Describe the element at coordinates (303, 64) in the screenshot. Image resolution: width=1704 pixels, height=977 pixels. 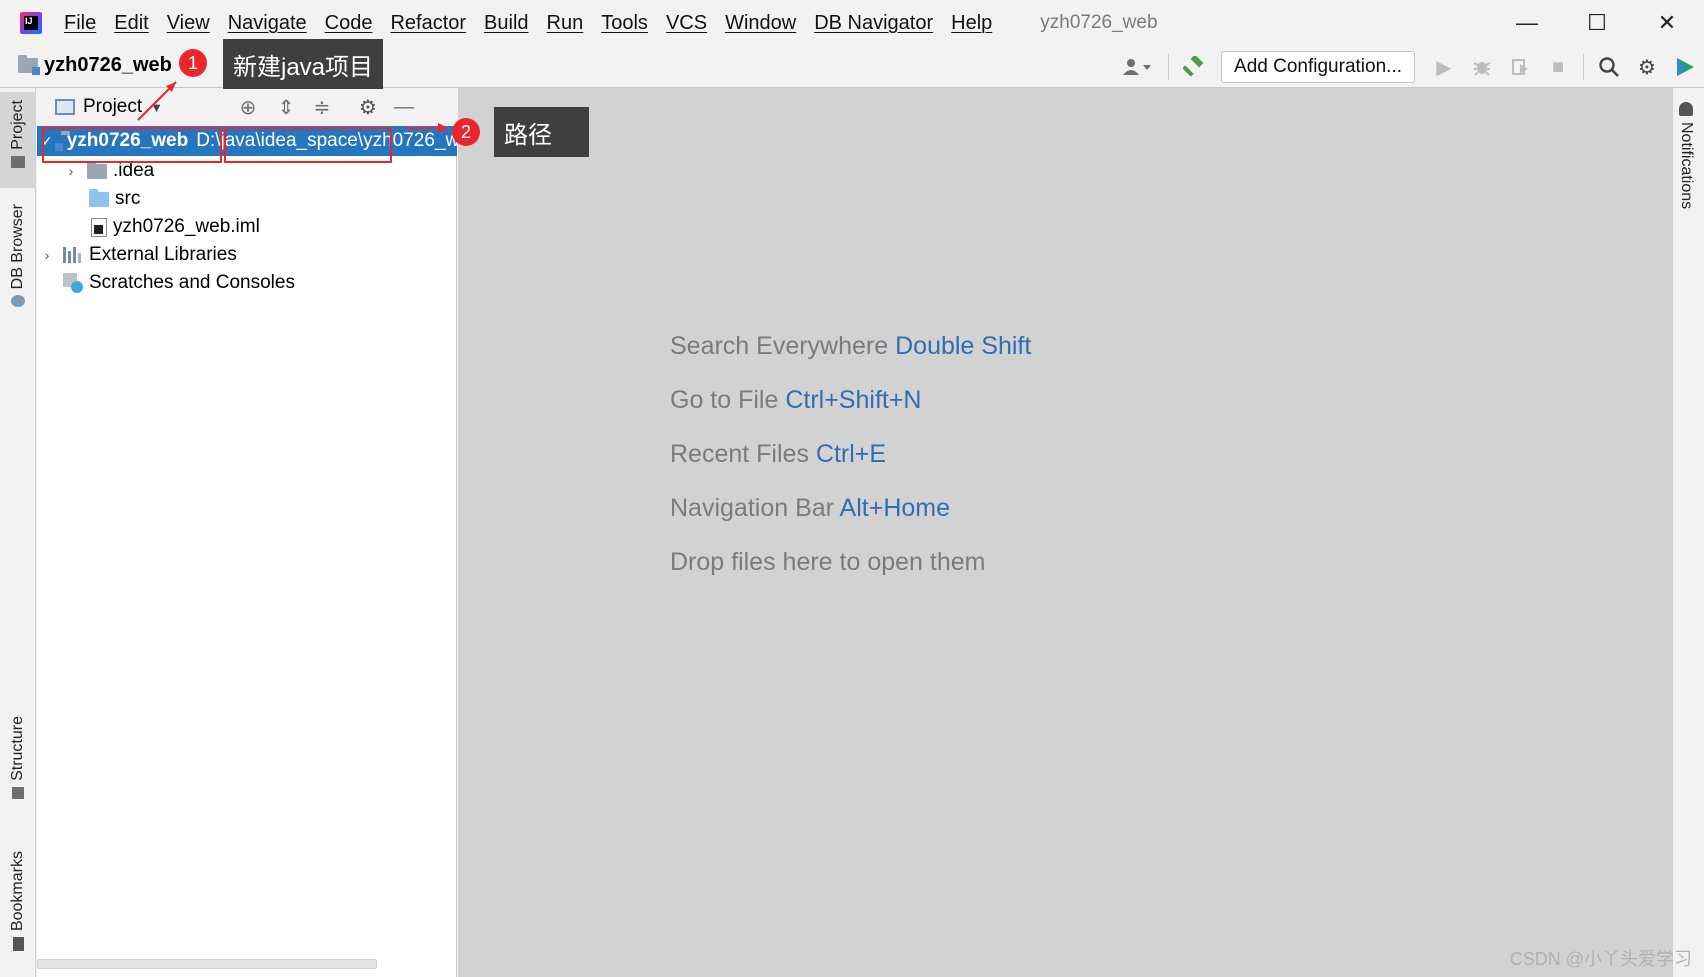
I see `annotation-label-new-project: 新建java项目` at that location.